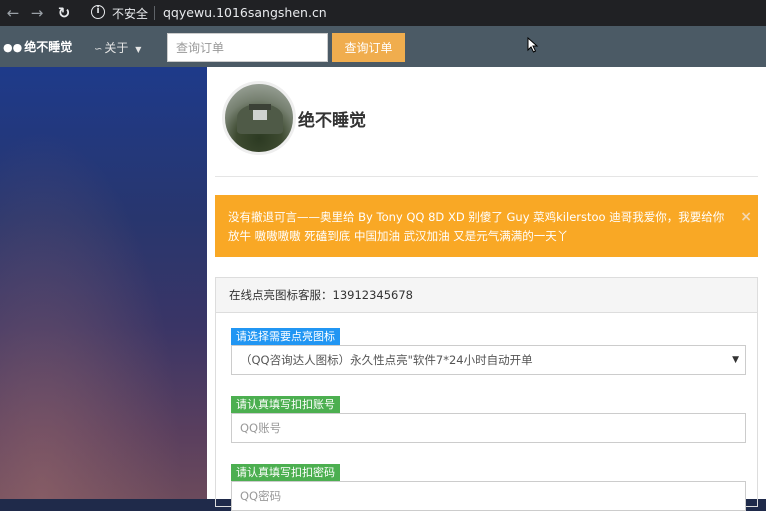  What do you see at coordinates (368, 47) in the screenshot?
I see `order-search-button: 查询订单` at bounding box center [368, 47].